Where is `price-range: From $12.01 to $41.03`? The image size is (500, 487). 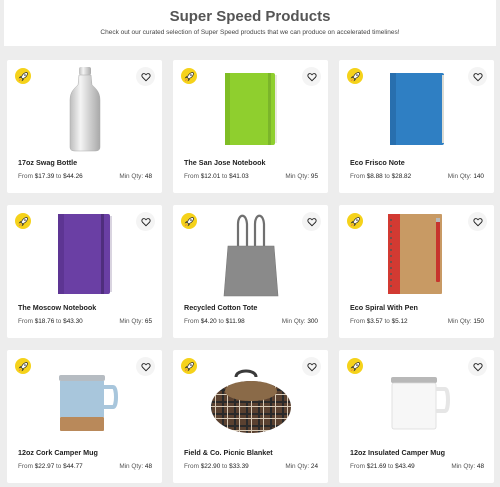 price-range: From $12.01 to $41.03 is located at coordinates (216, 176).